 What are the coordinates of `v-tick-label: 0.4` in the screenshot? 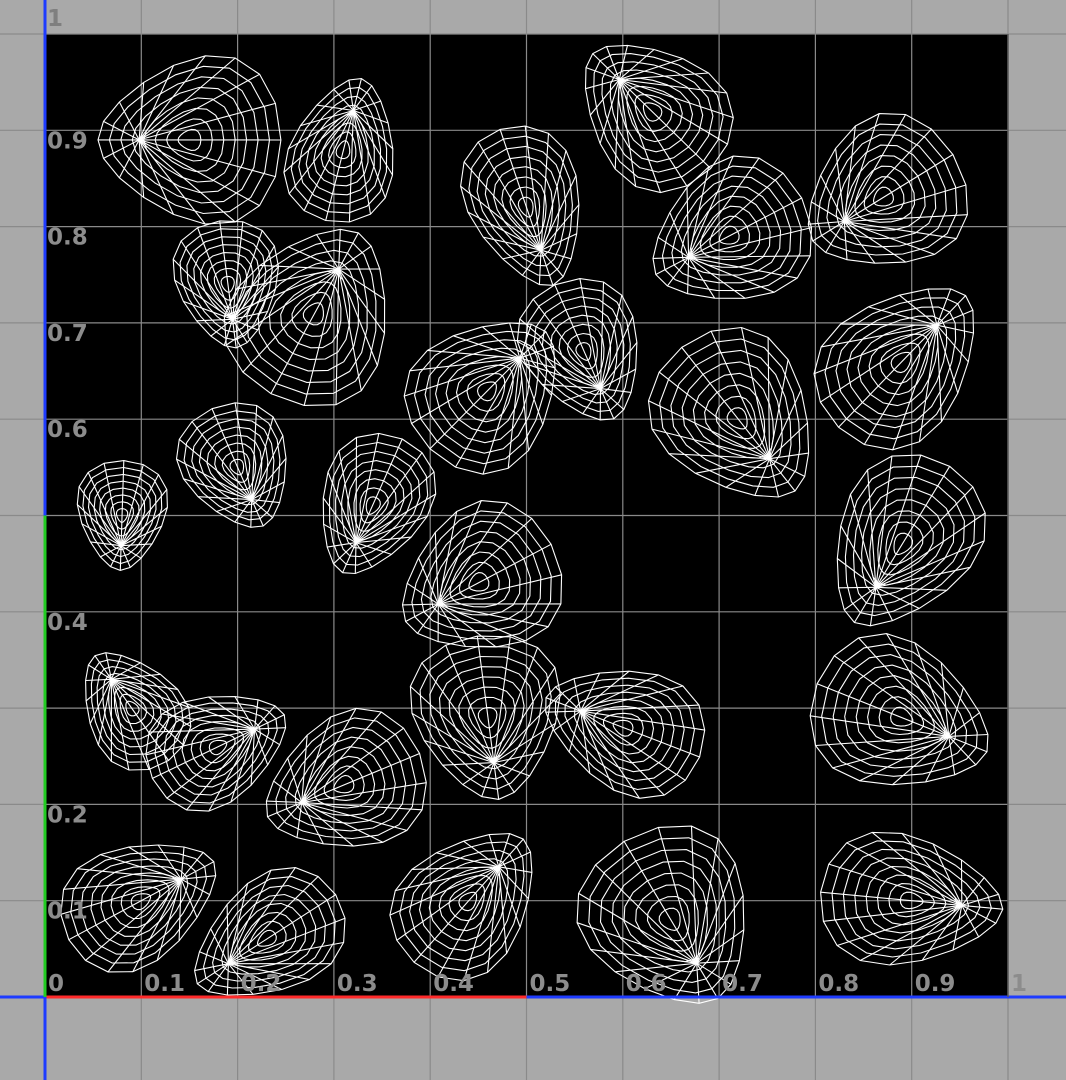 It's located at (67, 623).